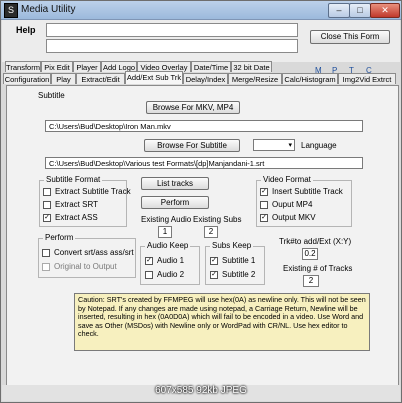  Describe the element at coordinates (47, 205) in the screenshot. I see `extract-srt-checkbox` at that location.